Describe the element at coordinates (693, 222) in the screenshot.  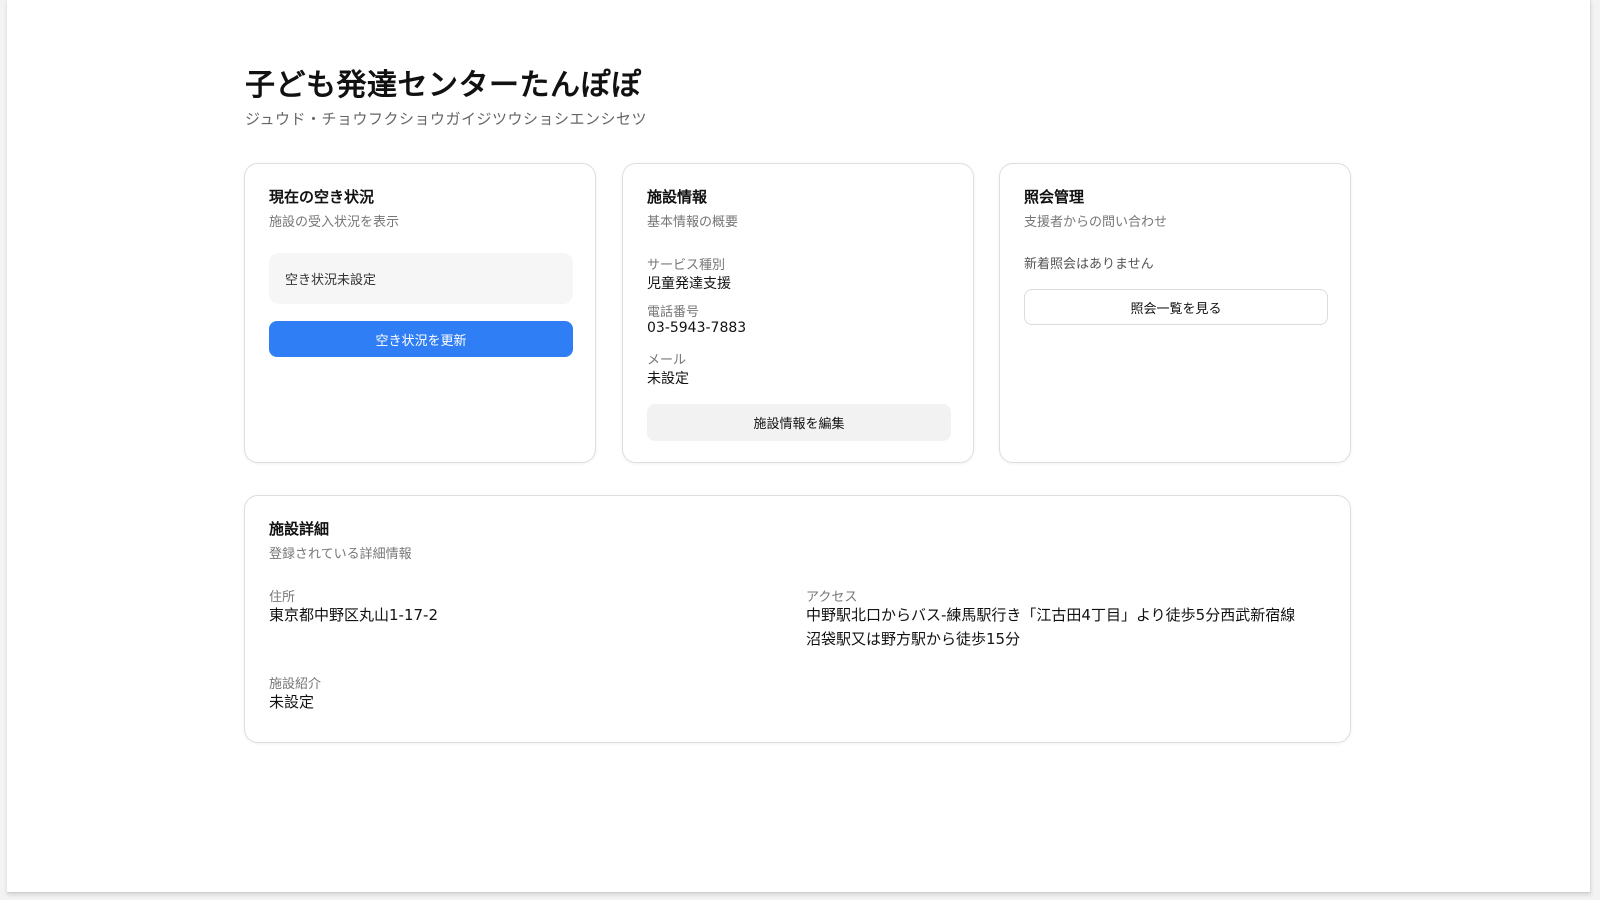
I see `facility-info-card-description: 基本情報の概要` at that location.